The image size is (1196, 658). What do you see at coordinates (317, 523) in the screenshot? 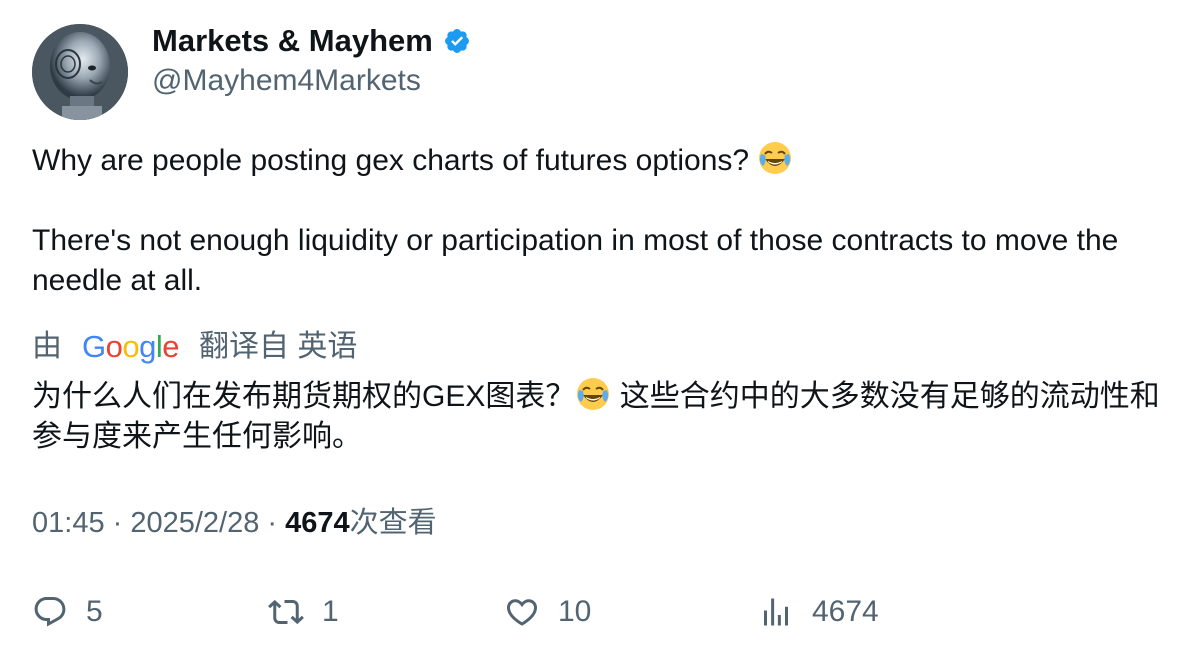
I see `views-count: 4674` at bounding box center [317, 523].